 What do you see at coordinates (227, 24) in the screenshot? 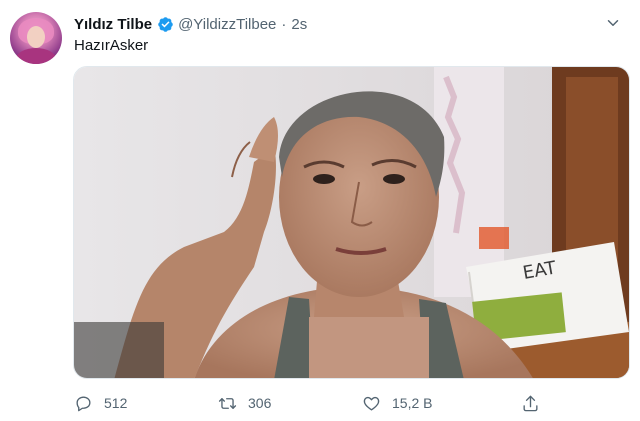
I see `handle: @YildizzTilbee` at bounding box center [227, 24].